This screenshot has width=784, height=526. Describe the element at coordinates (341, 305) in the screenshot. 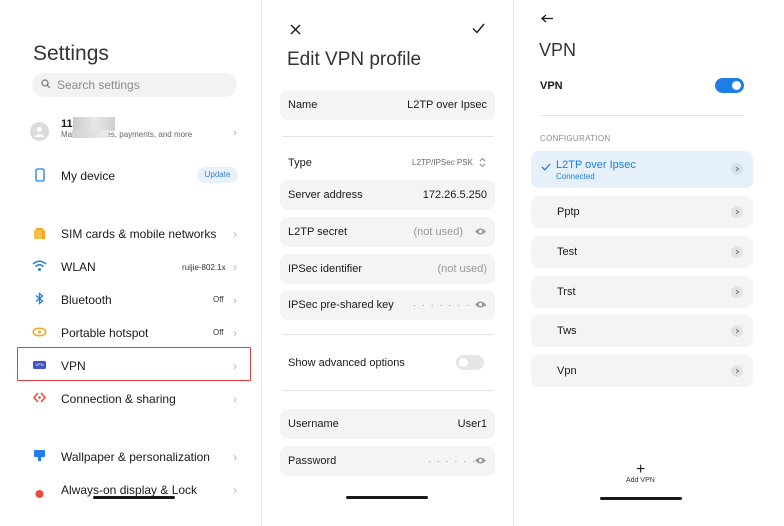

I see `ipsec-psk-label: IPSec pre-shared key` at that location.